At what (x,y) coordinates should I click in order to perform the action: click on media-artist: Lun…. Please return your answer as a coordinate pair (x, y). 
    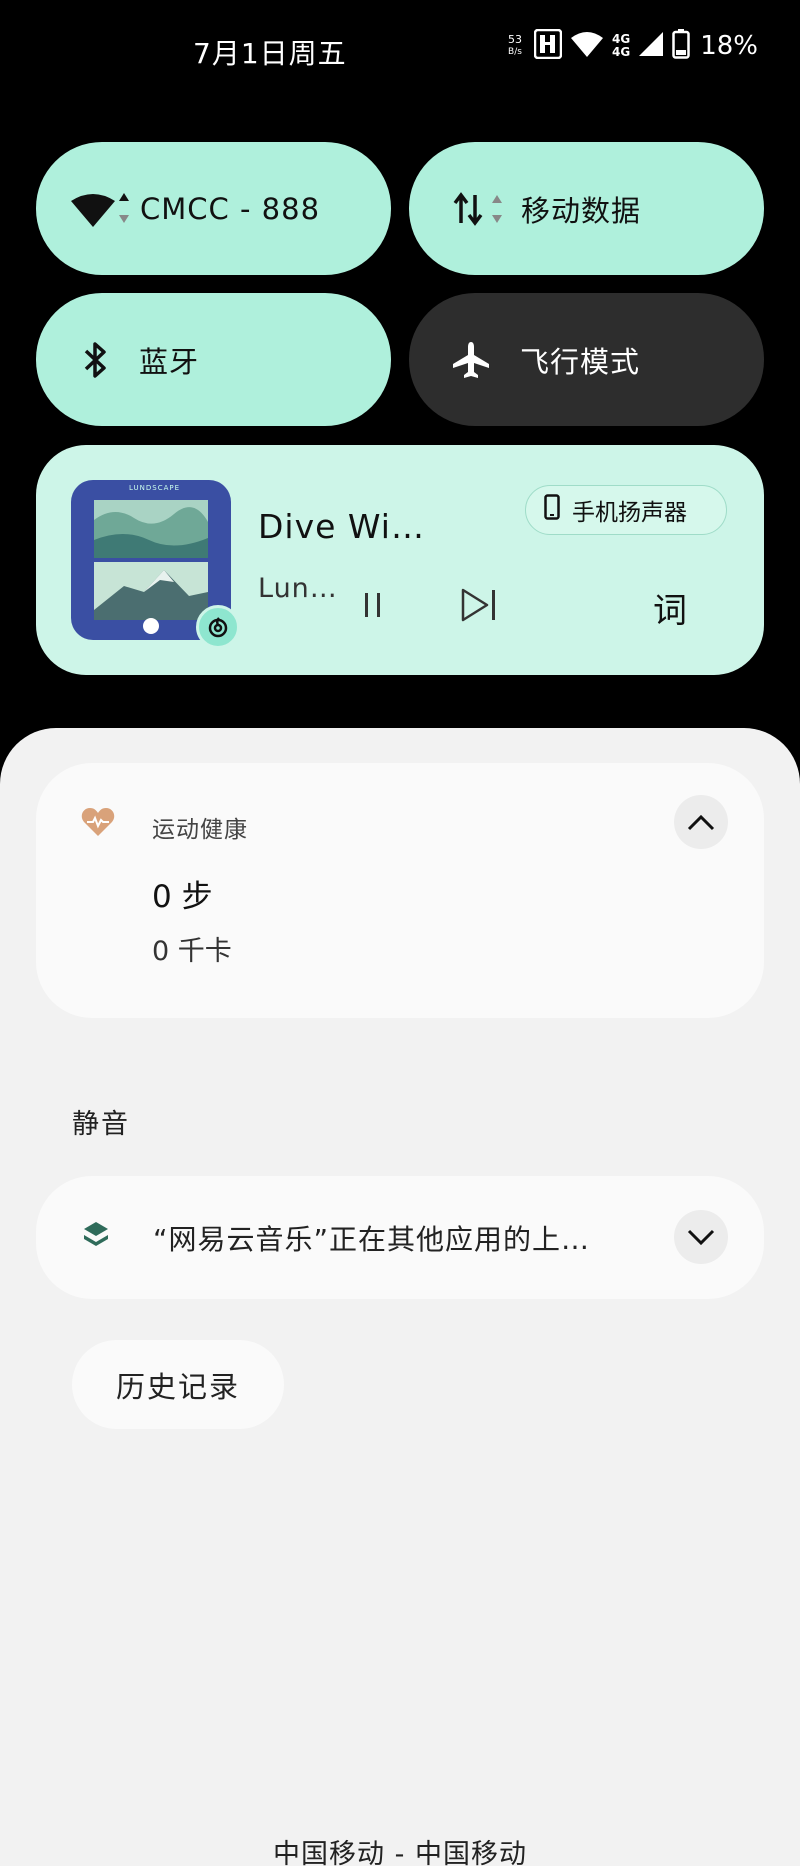
    Looking at the image, I should click on (298, 588).